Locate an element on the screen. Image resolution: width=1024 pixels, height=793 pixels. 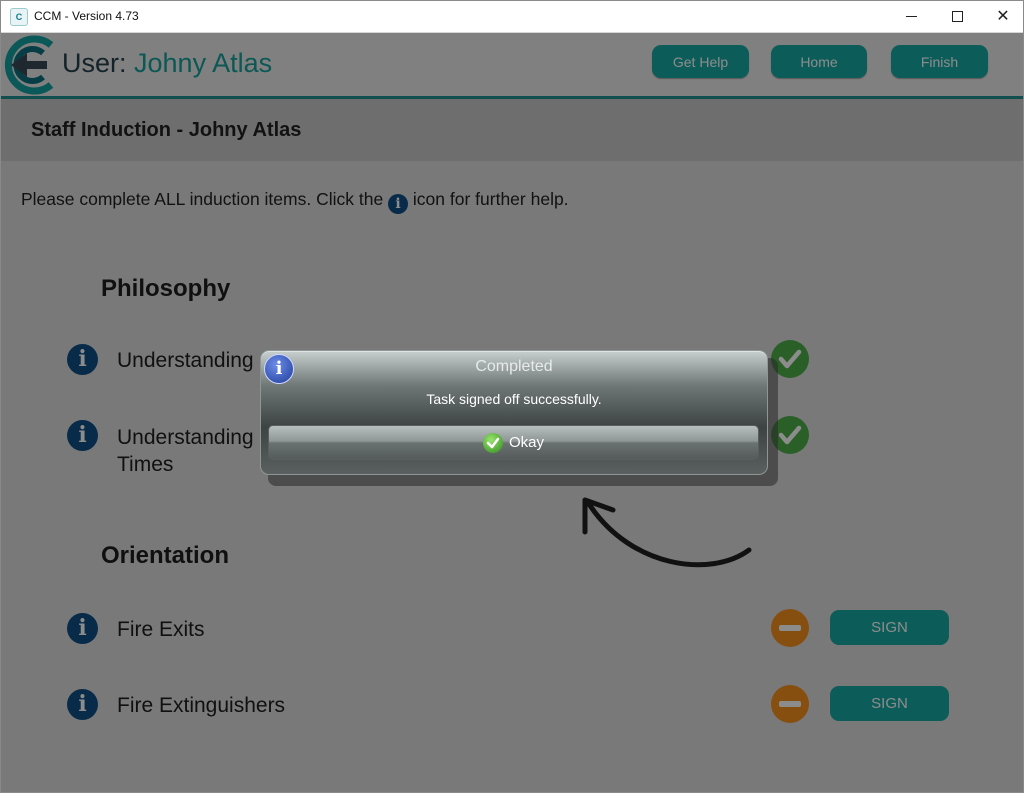
okay-button: Okay is located at coordinates (513, 442).